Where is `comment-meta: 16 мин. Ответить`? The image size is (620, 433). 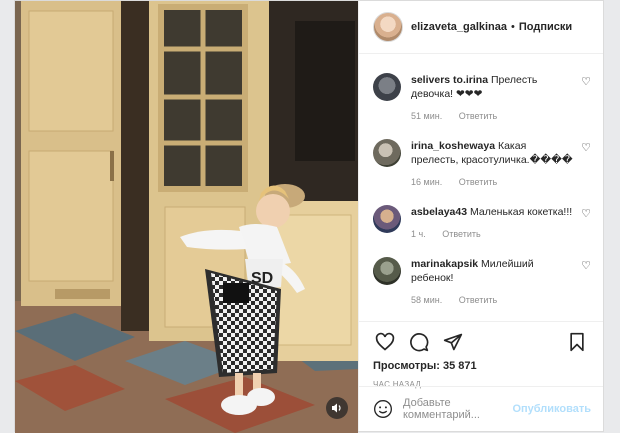 comment-meta: 16 мин. Ответить is located at coordinates (492, 182).